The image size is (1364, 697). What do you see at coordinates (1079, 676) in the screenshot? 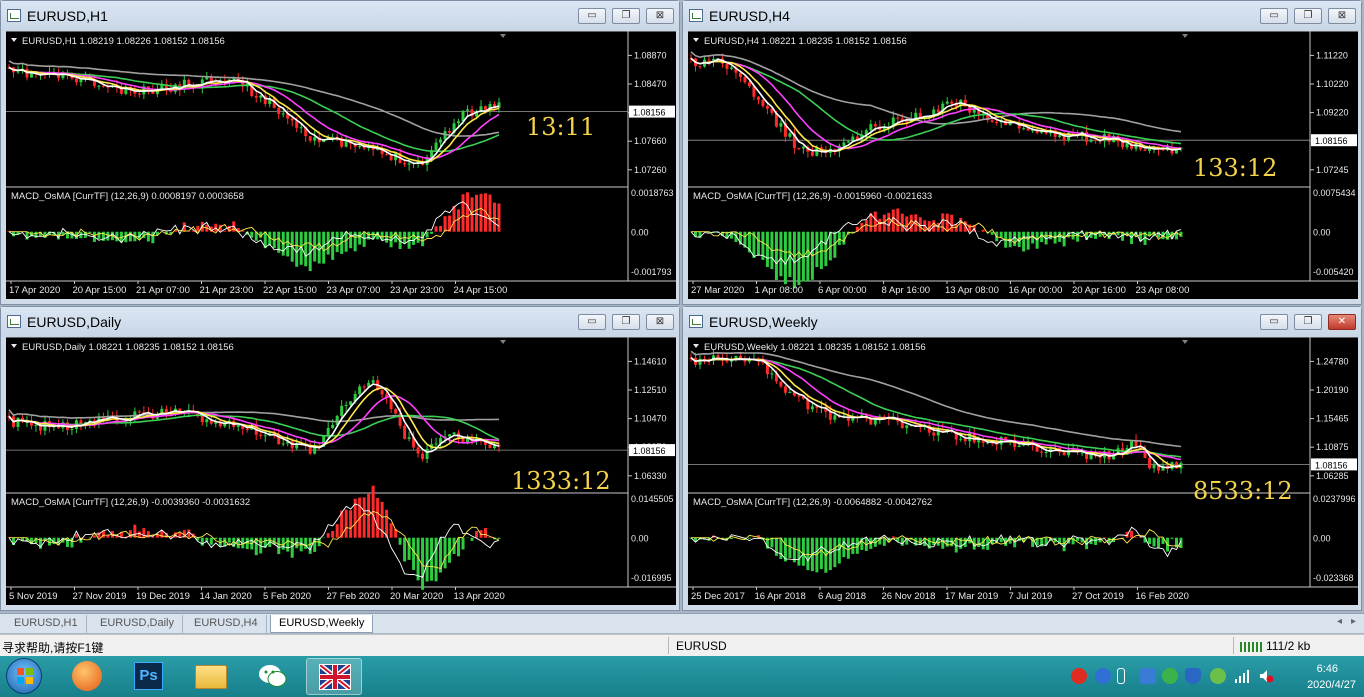
I see `sogou-ime-icon` at bounding box center [1079, 676].